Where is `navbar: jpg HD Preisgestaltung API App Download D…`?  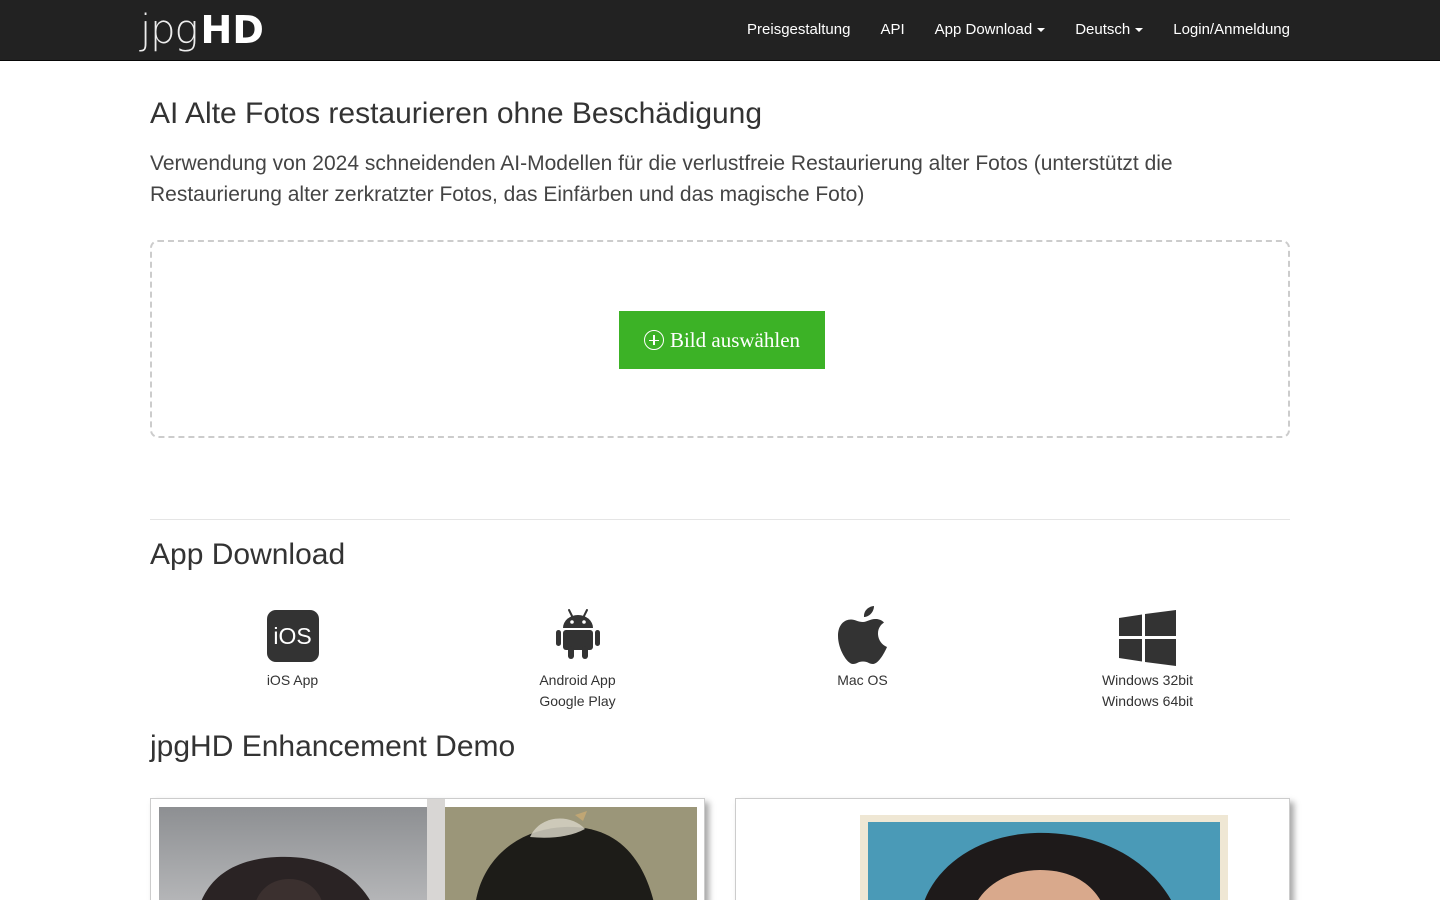
navbar: jpg HD Preisgestaltung API App Download D… is located at coordinates (720, 30).